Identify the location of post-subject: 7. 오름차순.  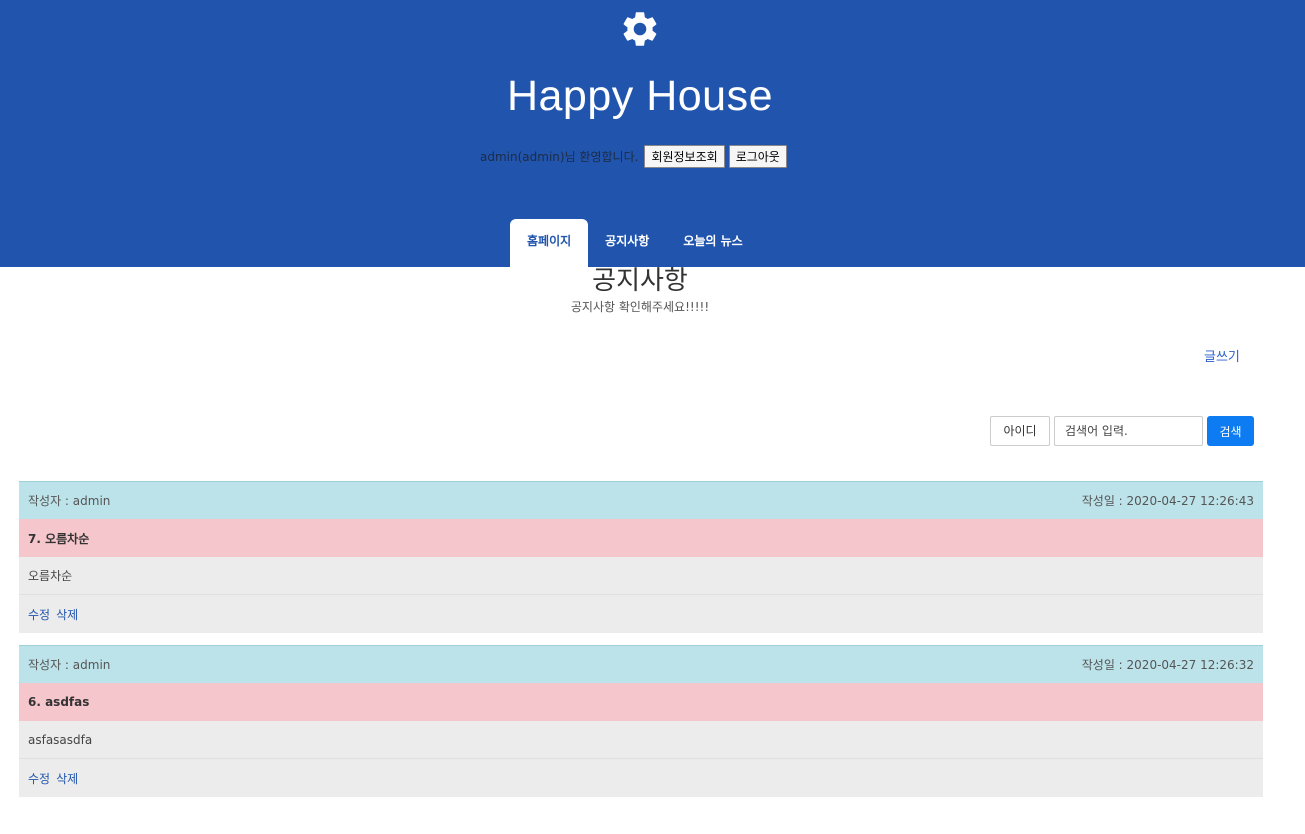
(641, 538).